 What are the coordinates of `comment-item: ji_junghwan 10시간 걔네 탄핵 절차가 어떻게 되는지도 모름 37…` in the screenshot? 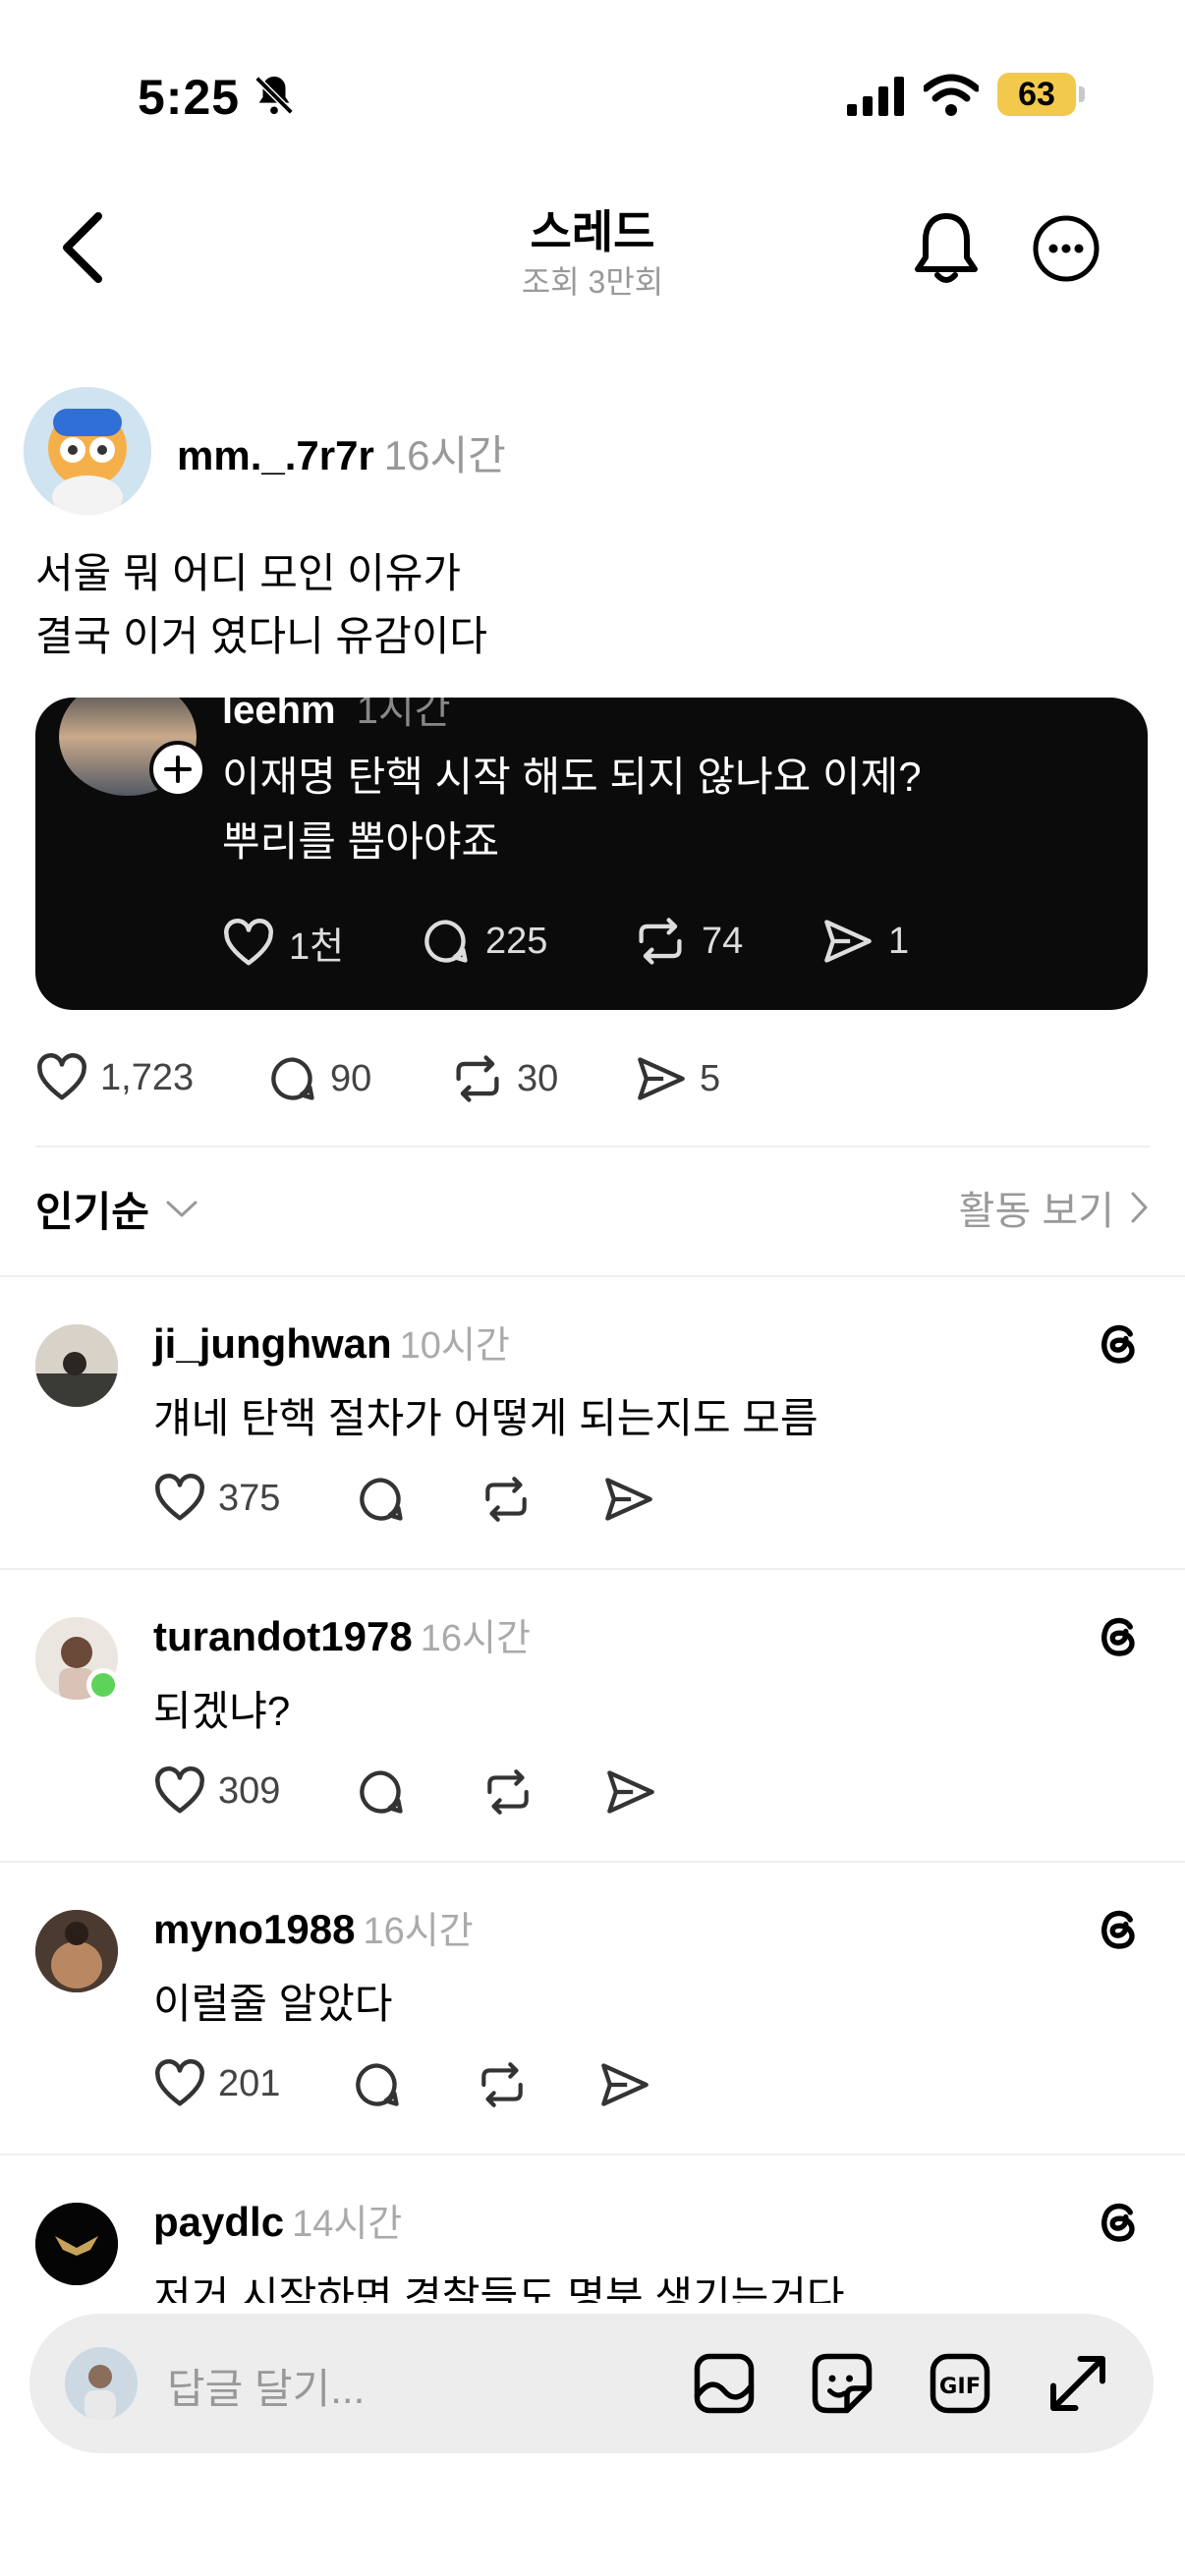 It's located at (592, 1422).